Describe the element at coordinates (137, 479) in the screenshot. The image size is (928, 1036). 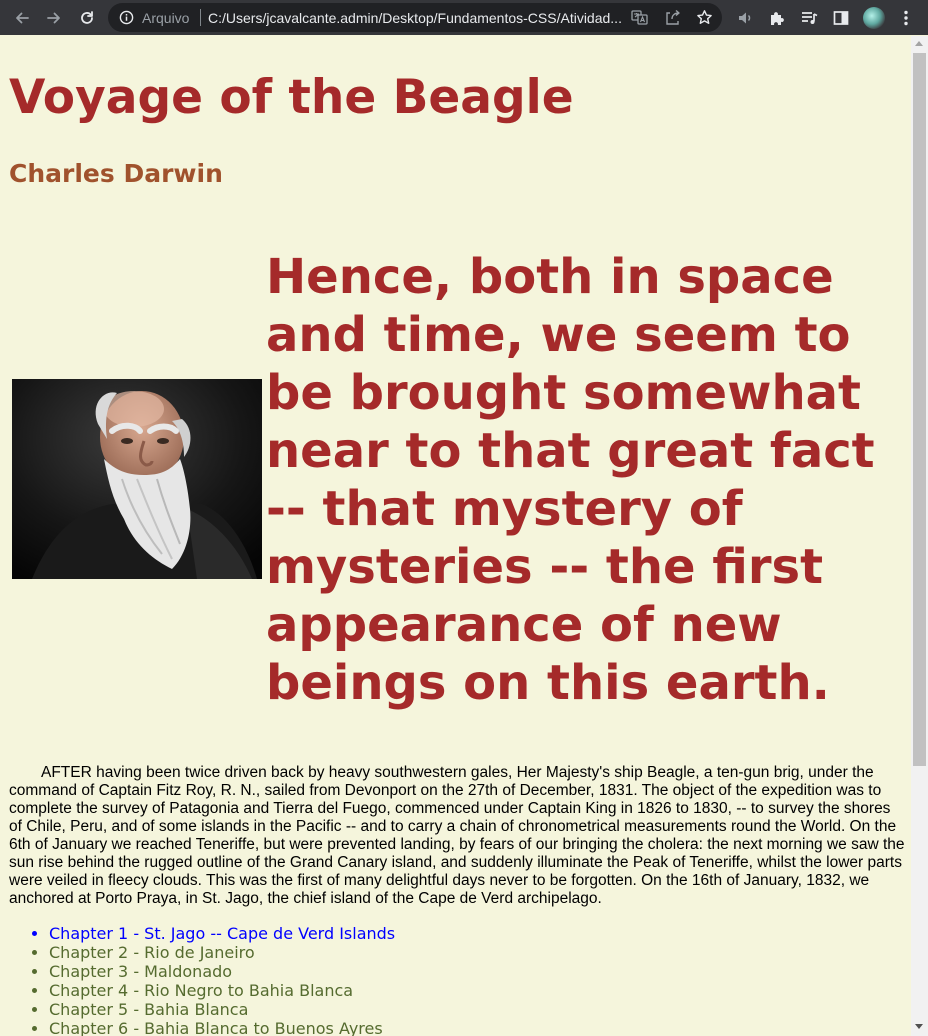
I see `darwin-portrait-image` at that location.